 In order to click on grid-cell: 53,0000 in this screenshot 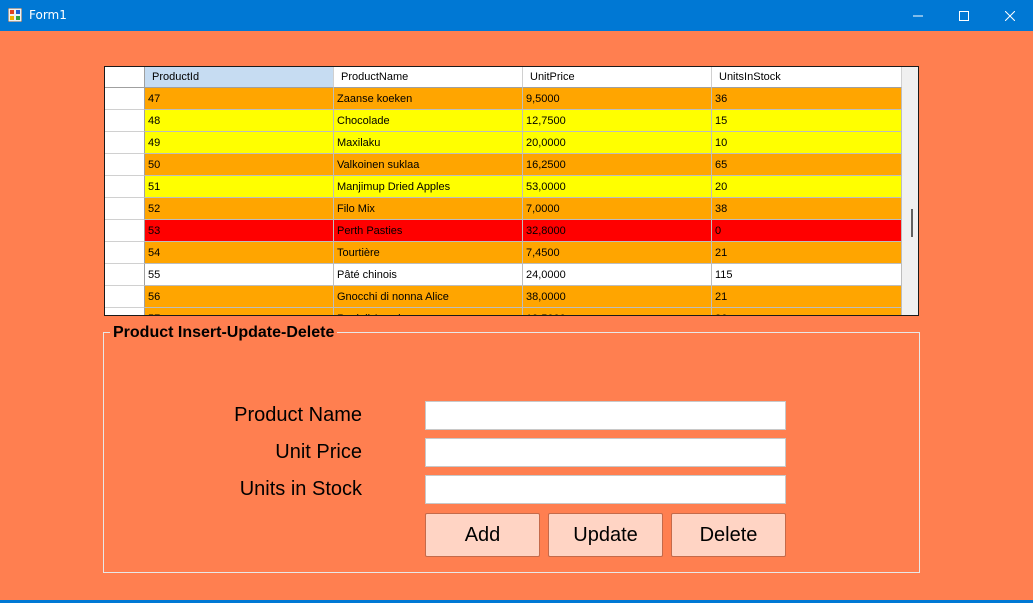, I will do `click(617, 187)`.